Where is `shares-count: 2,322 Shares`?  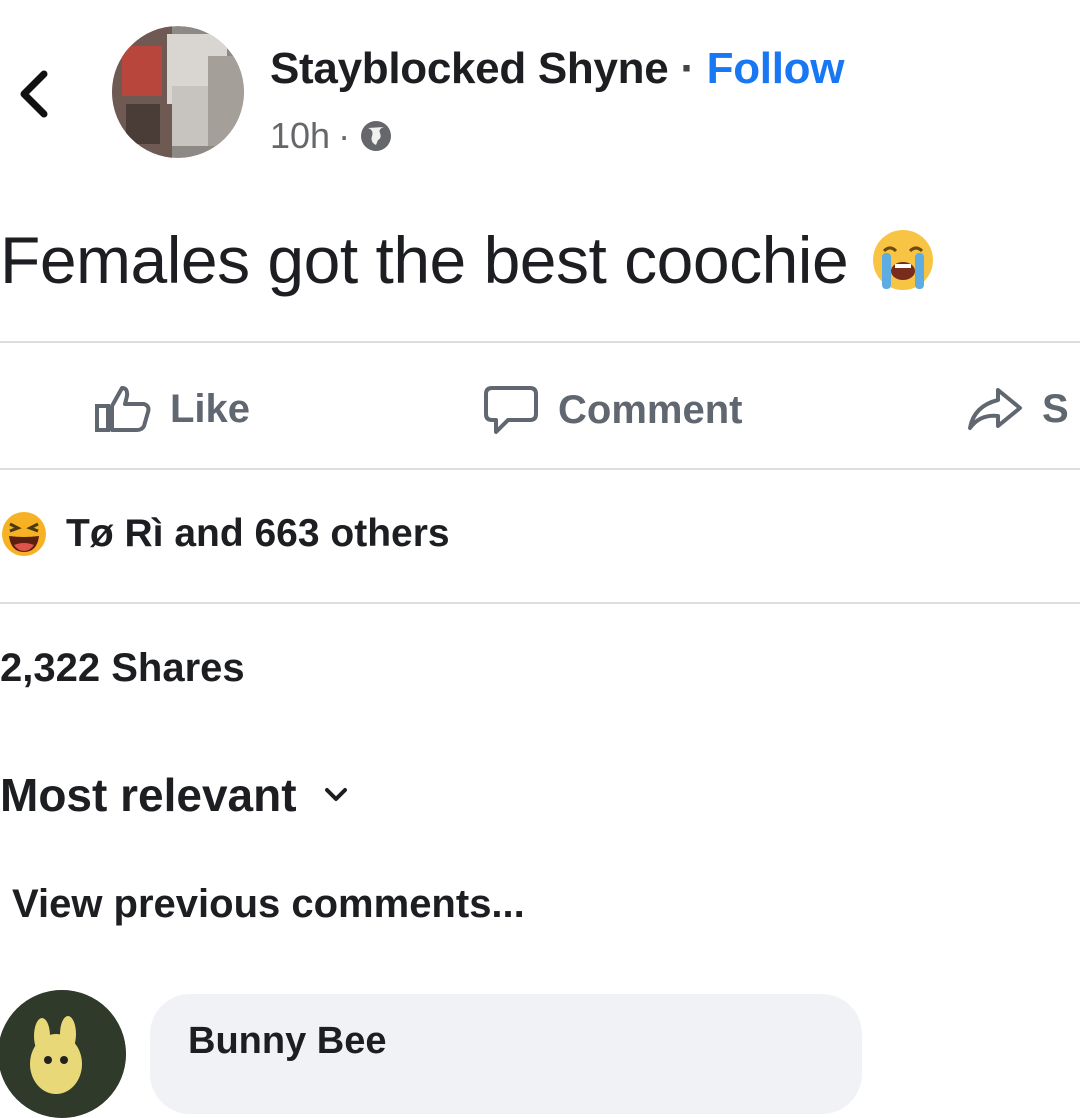
shares-count: 2,322 Shares is located at coordinates (122, 668).